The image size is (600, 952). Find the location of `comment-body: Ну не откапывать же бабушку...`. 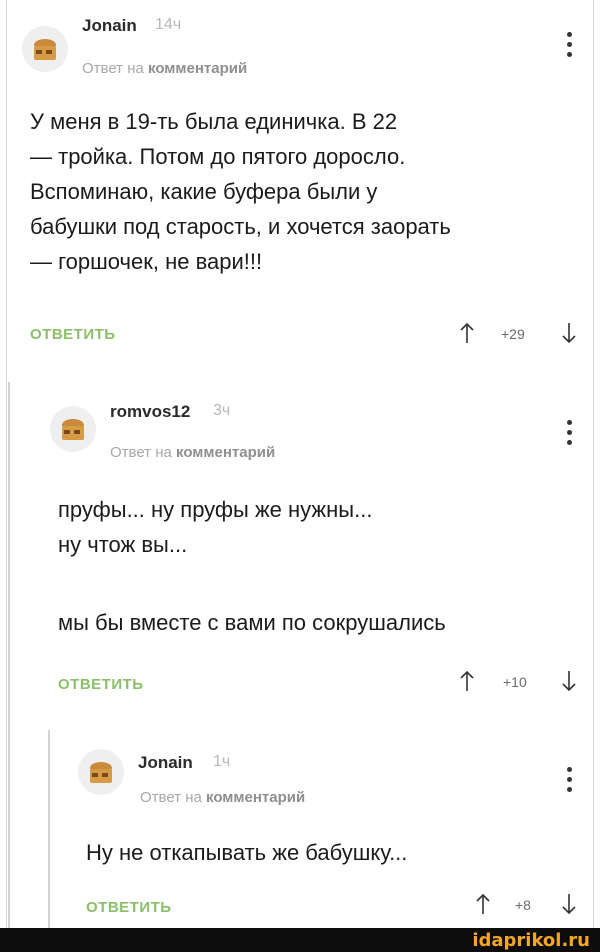

comment-body: Ну не откапывать же бабушку... is located at coordinates (331, 852).